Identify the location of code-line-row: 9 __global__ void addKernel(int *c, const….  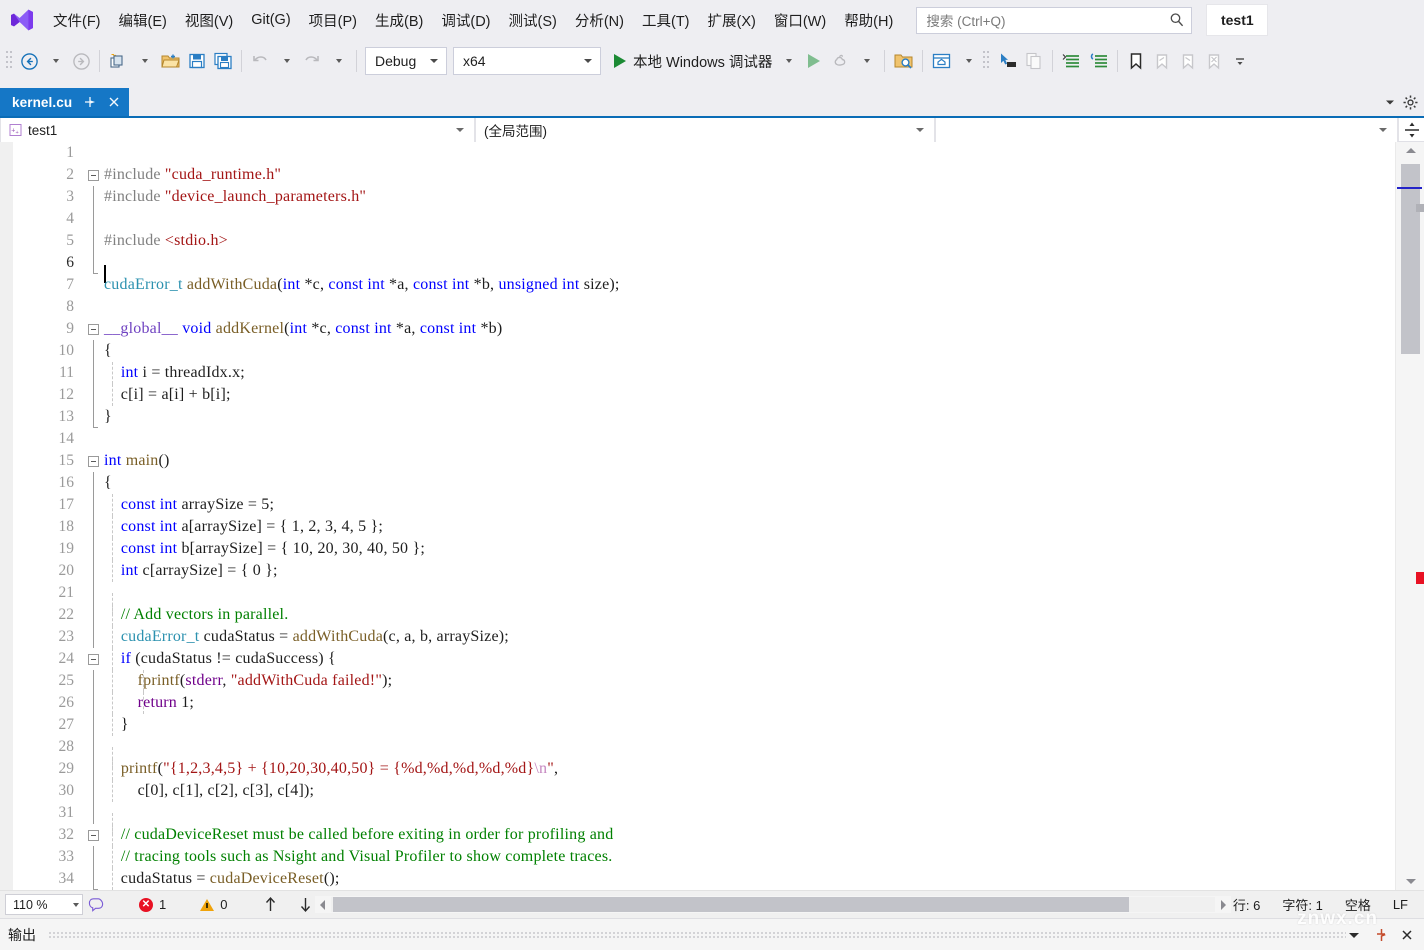
(707, 329).